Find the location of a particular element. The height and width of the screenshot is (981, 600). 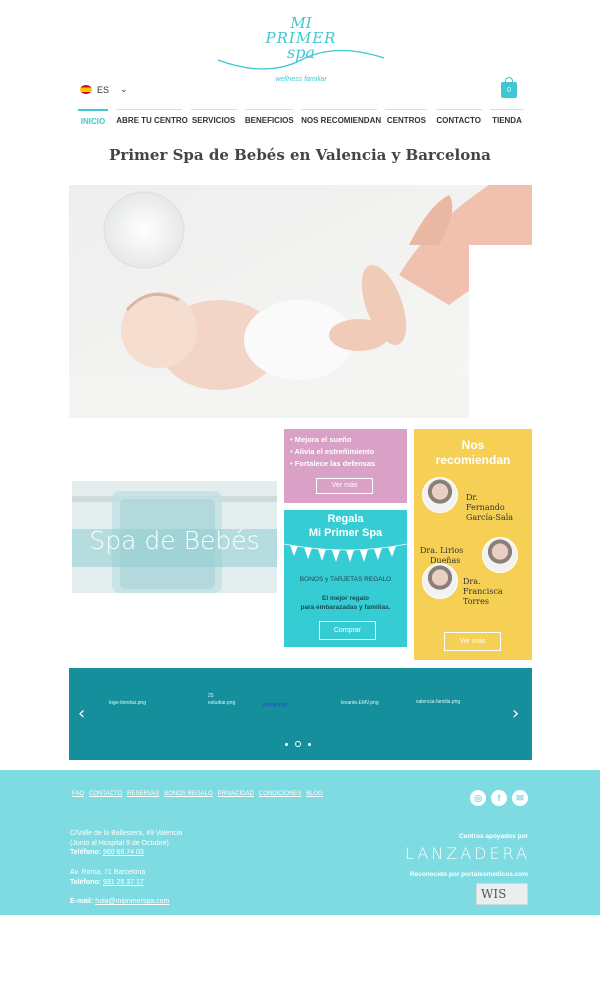

carousel-dot-active is located at coordinates (298, 744).